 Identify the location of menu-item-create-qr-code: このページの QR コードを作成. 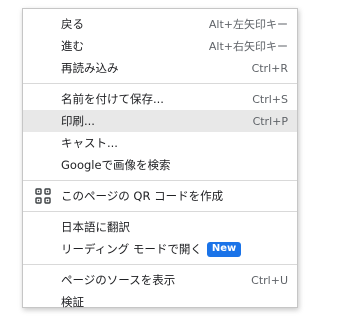
(160, 196).